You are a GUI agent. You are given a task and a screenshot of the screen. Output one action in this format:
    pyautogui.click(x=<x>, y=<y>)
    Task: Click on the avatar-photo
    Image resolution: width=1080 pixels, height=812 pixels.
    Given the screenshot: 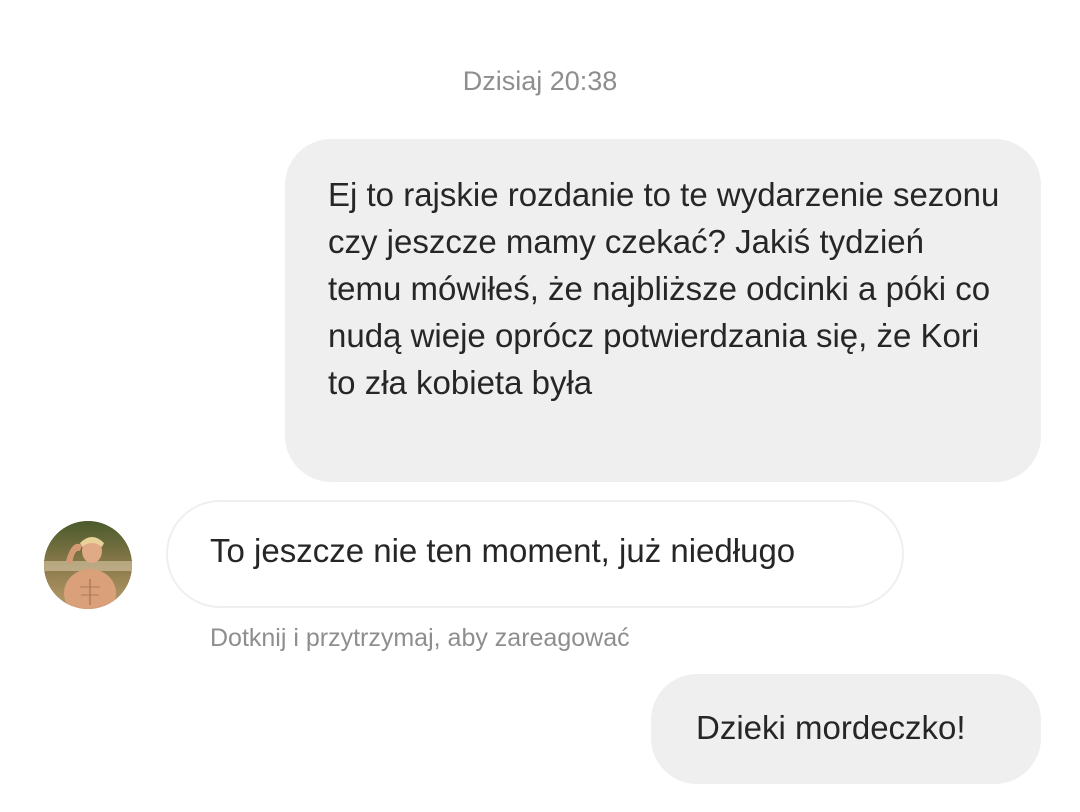 What is the action you would take?
    pyautogui.click(x=88, y=565)
    